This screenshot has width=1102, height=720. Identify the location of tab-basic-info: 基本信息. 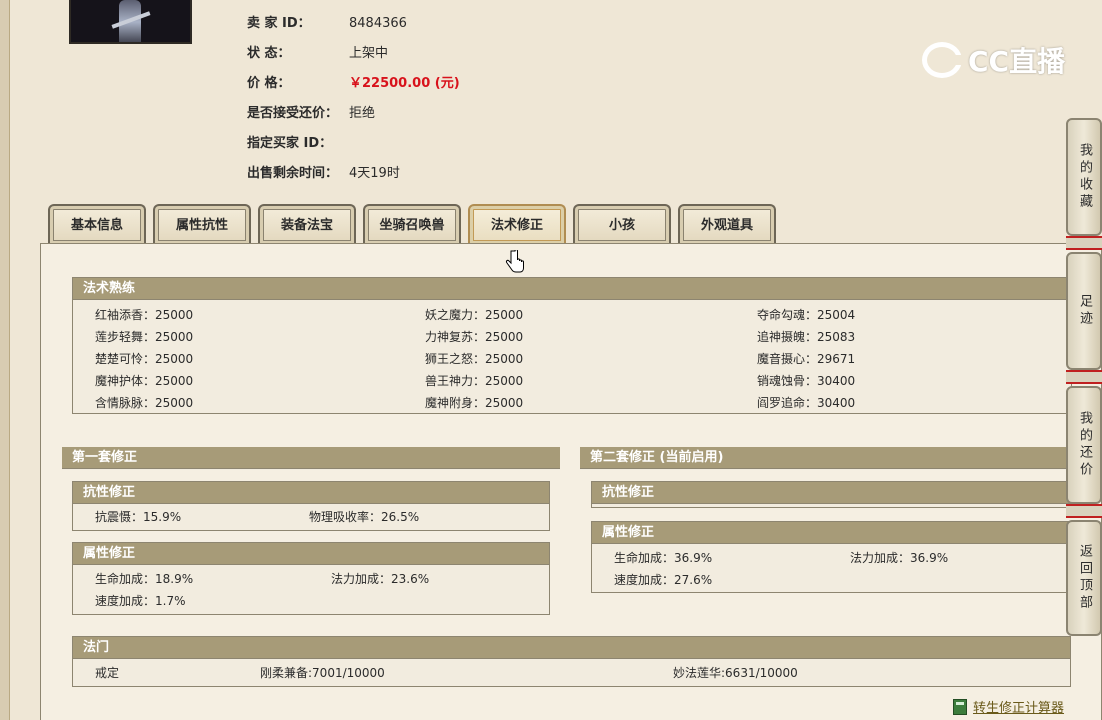
(97, 224).